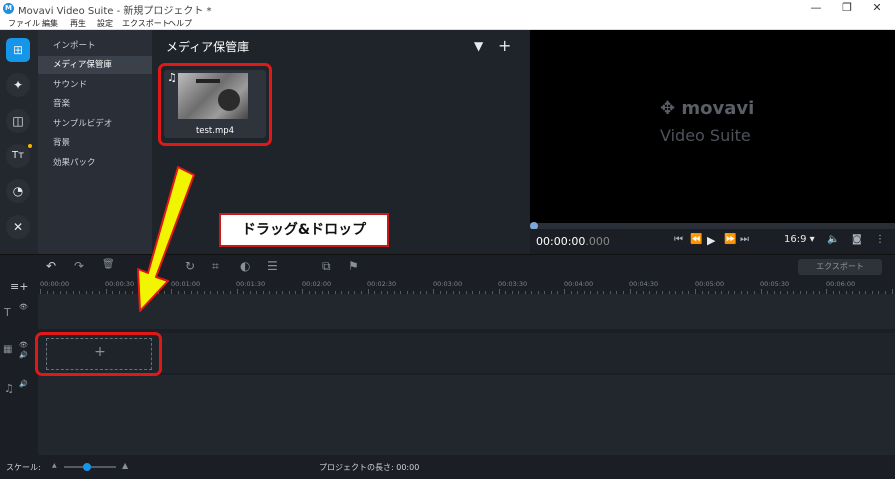  What do you see at coordinates (504, 45) in the screenshot?
I see `add-media-icon: +` at bounding box center [504, 45].